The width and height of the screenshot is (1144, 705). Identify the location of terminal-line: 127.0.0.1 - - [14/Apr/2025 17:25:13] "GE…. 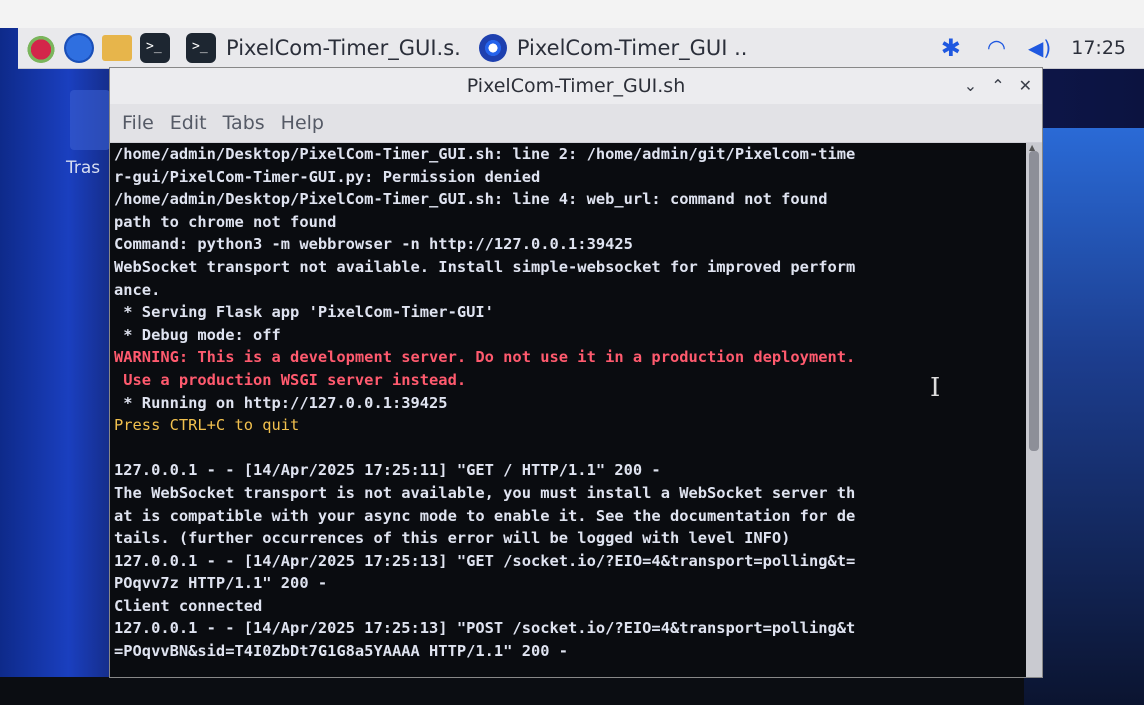
(485, 560).